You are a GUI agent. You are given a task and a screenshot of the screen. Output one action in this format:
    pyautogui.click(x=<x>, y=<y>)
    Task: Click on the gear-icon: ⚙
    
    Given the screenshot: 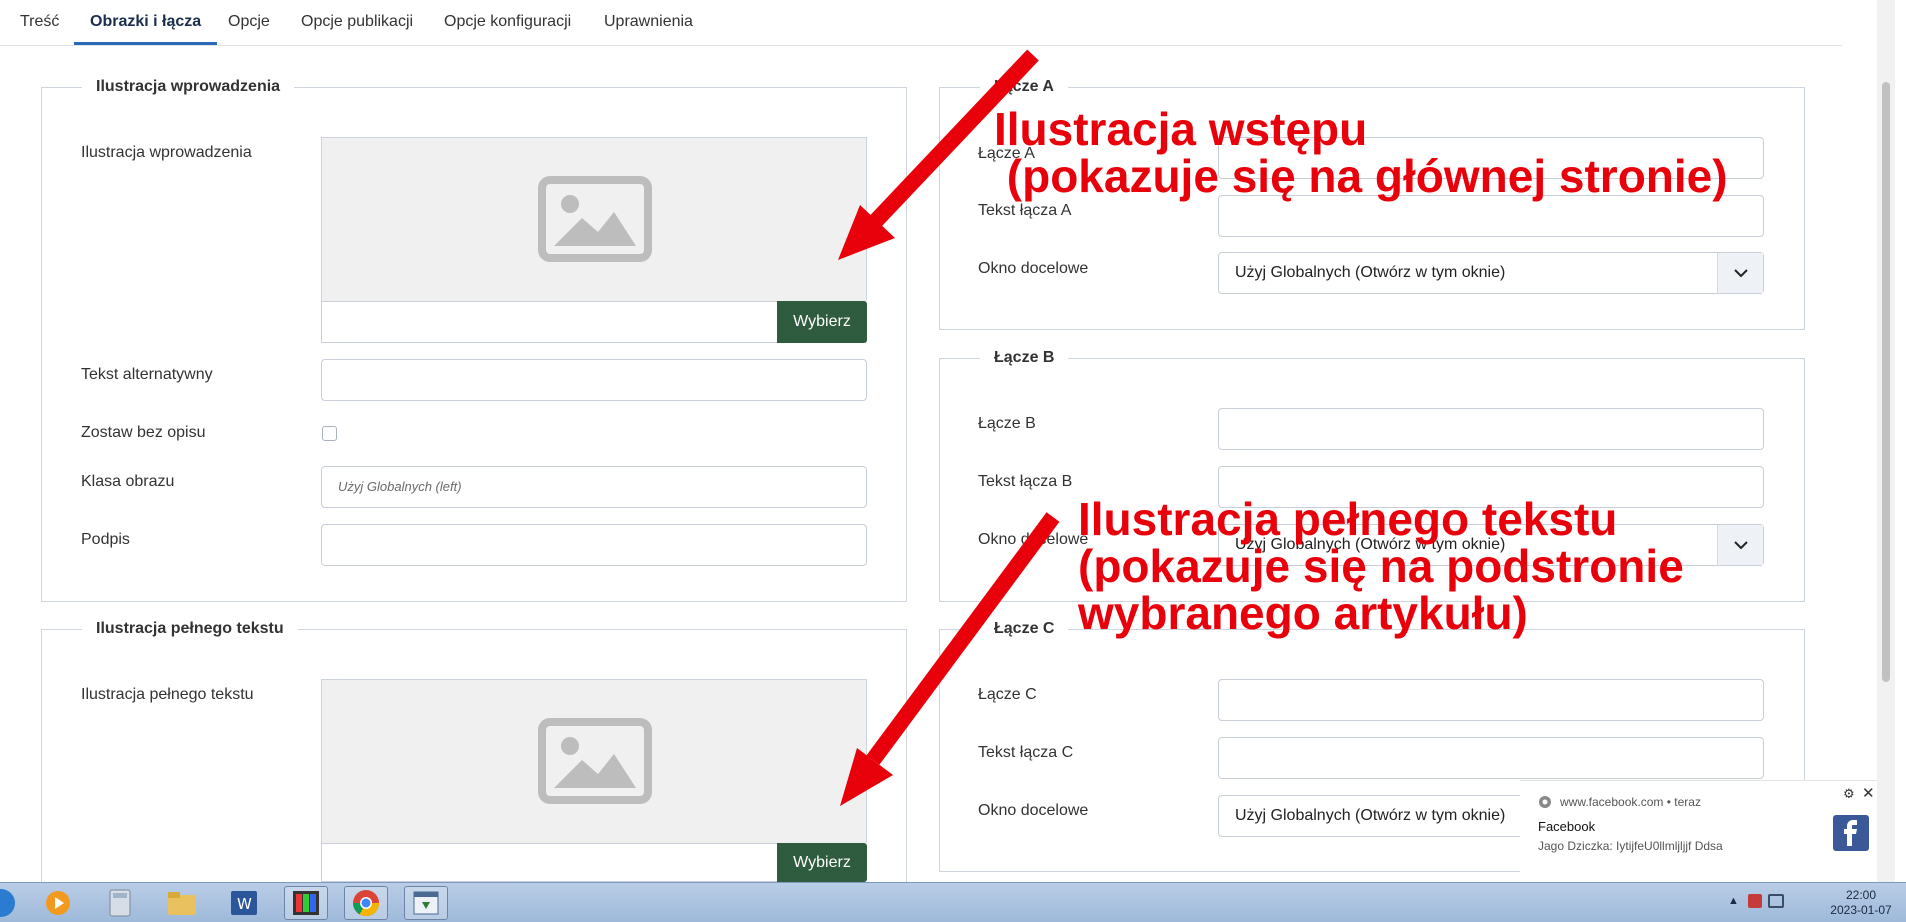 What is the action you would take?
    pyautogui.click(x=1849, y=794)
    